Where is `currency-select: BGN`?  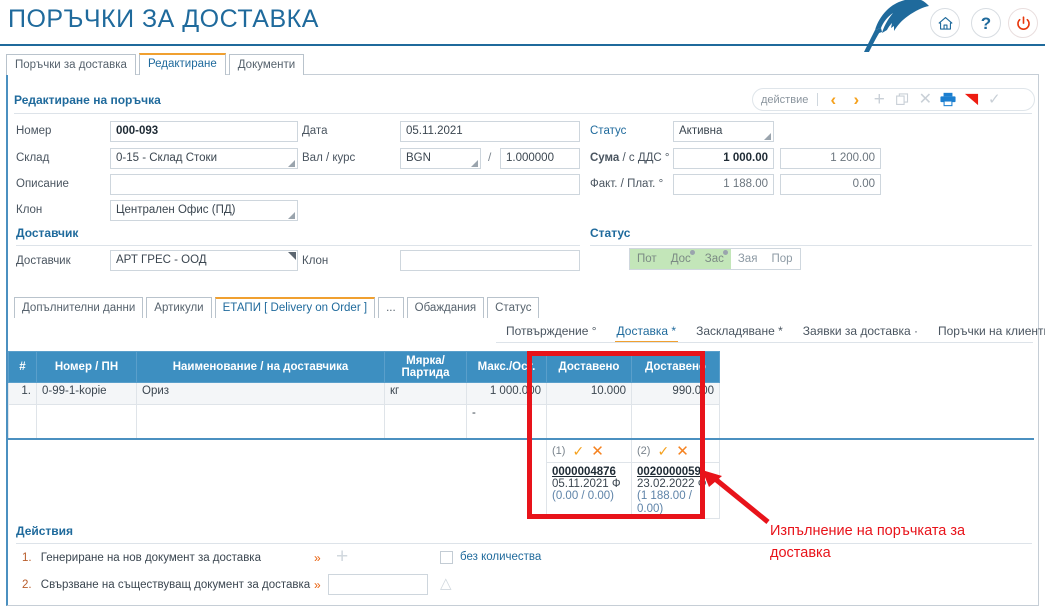 currency-select: BGN is located at coordinates (440, 158).